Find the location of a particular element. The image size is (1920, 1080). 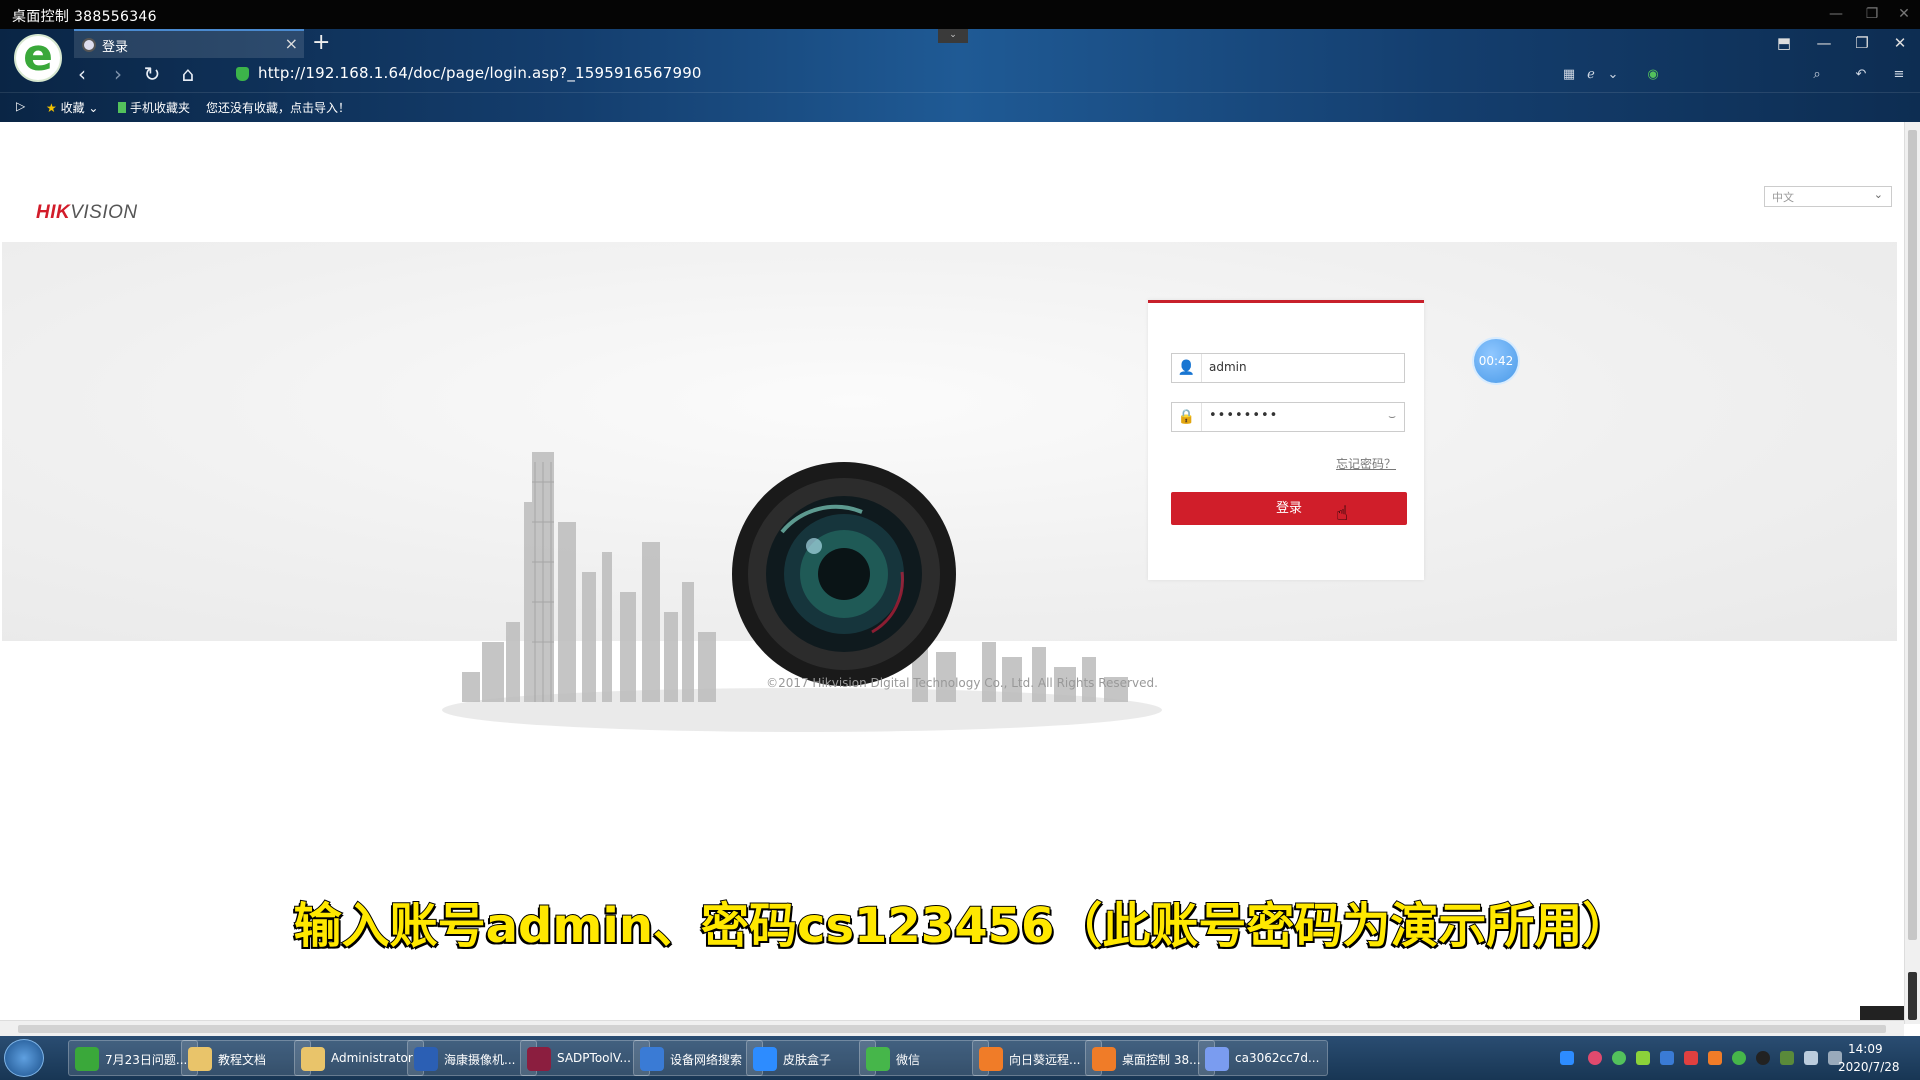

login-form: 👤 admin 🔒 •••••••• ⌣ 忘记密码？ 登录 is located at coordinates (1286, 440).